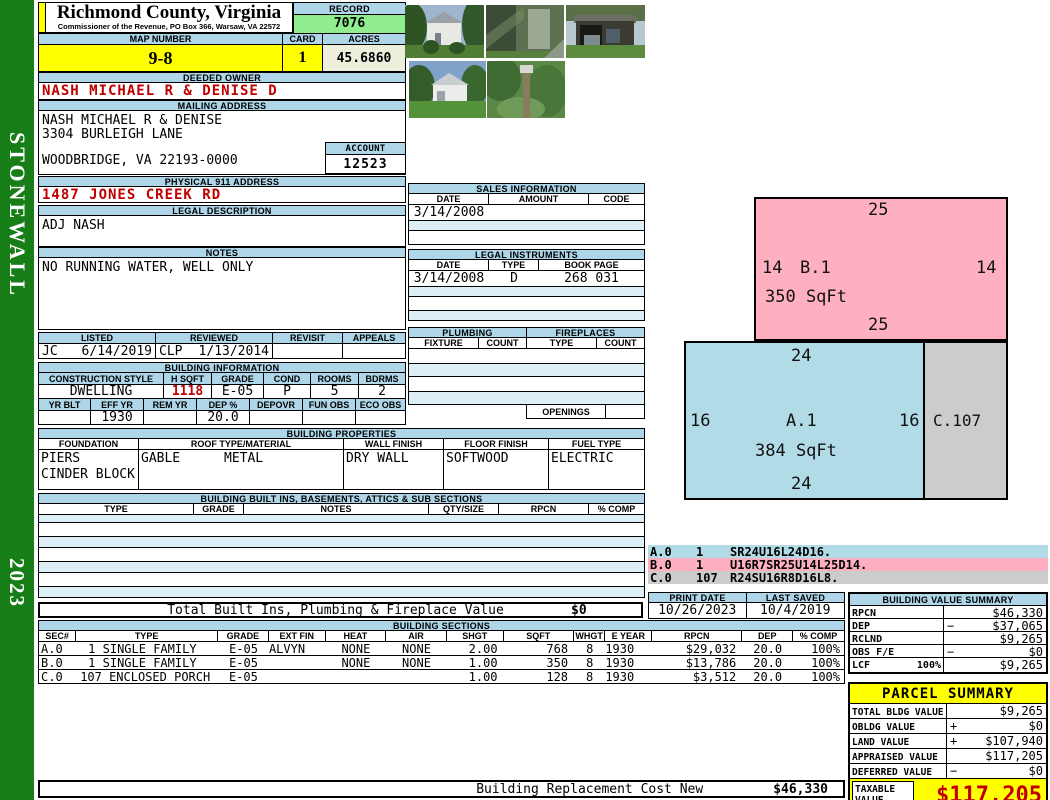  I want to click on openings-label: OPENINGS, so click(566, 412).